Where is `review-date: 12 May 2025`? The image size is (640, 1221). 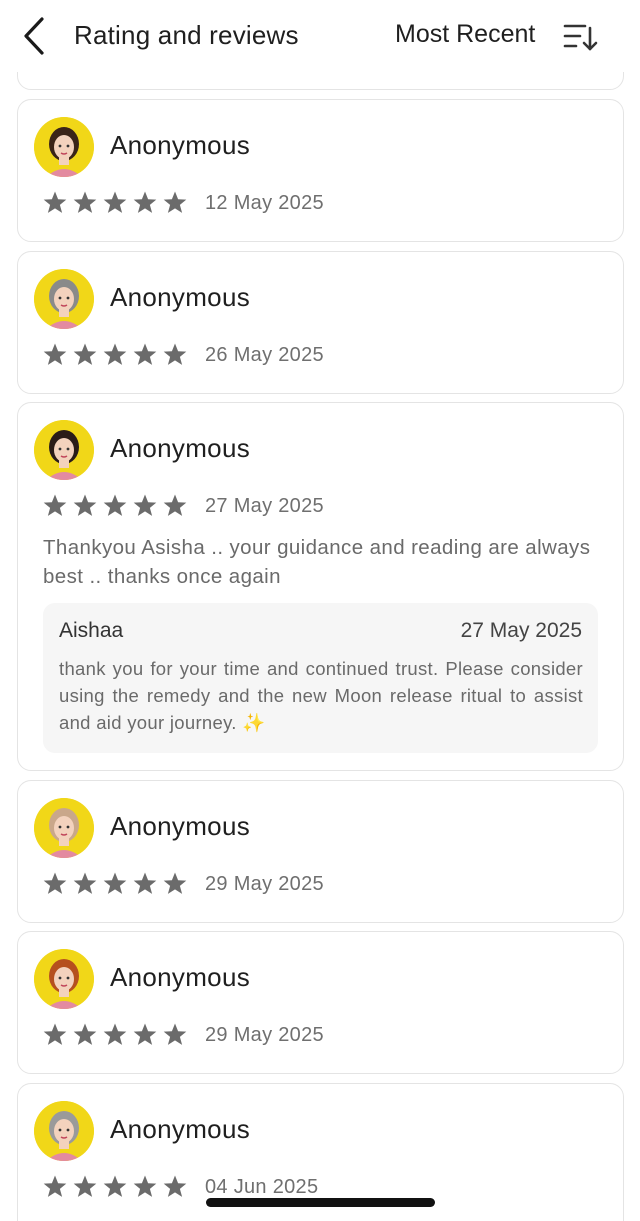 review-date: 12 May 2025 is located at coordinates (264, 203).